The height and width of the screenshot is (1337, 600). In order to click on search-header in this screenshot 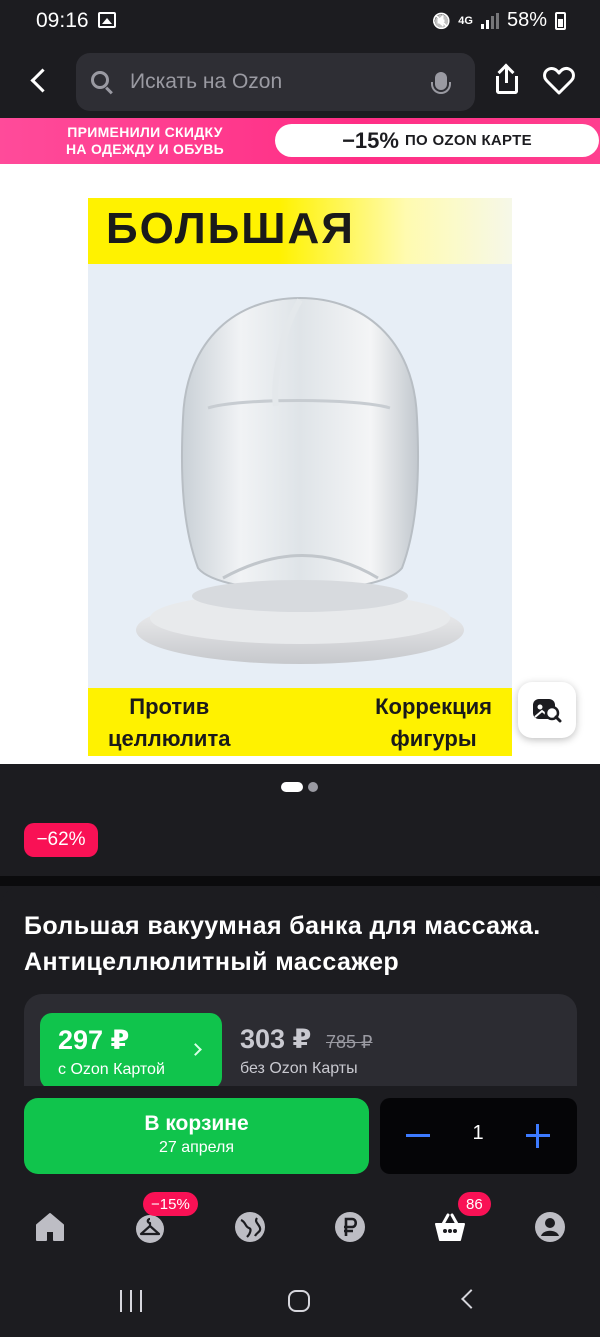, I will do `click(300, 80)`.